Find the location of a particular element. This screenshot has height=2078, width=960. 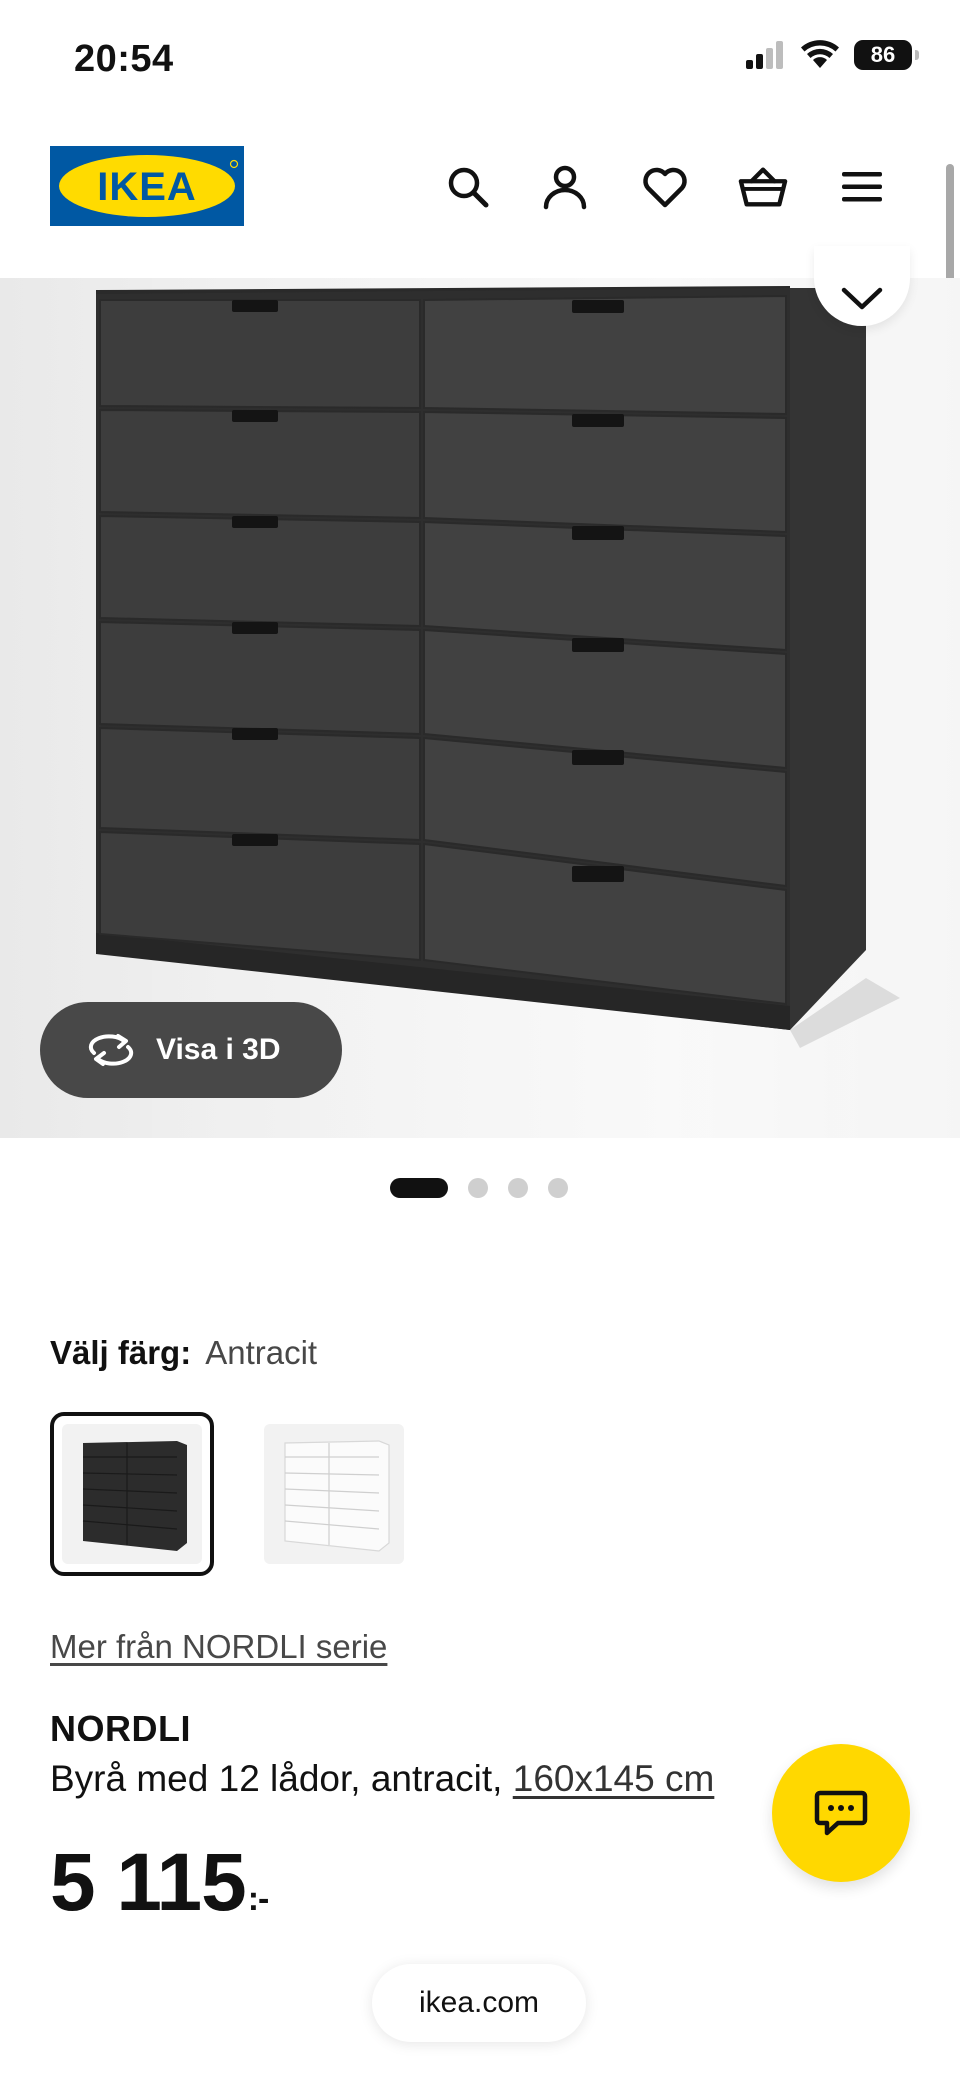

battery-icon: 86 is located at coordinates (886, 55).